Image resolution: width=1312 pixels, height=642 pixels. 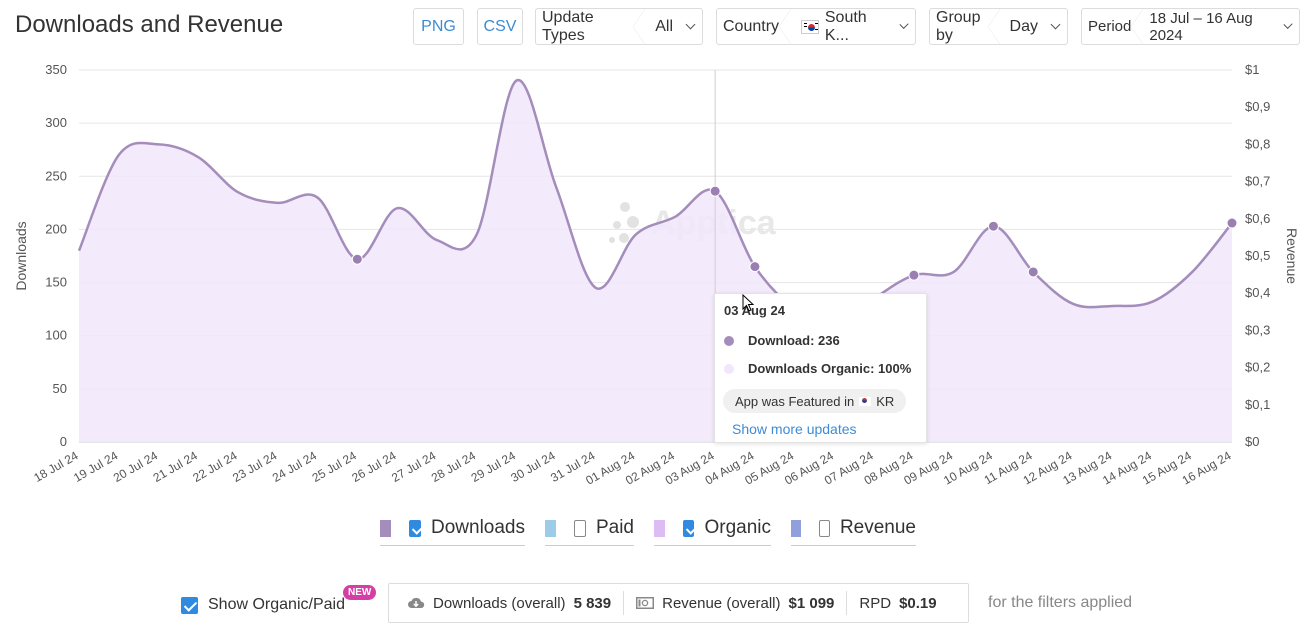 What do you see at coordinates (1257, 106) in the screenshot?
I see `y-right-tick-label: $0,9` at bounding box center [1257, 106].